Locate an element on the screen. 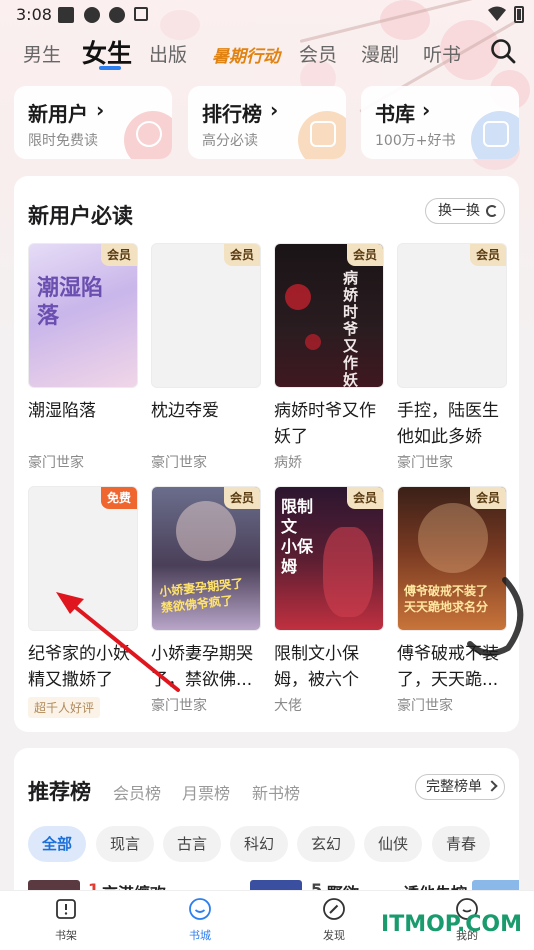 This screenshot has width=534, height=950. rank-tab-monthly: 月票榜 is located at coordinates (206, 792).